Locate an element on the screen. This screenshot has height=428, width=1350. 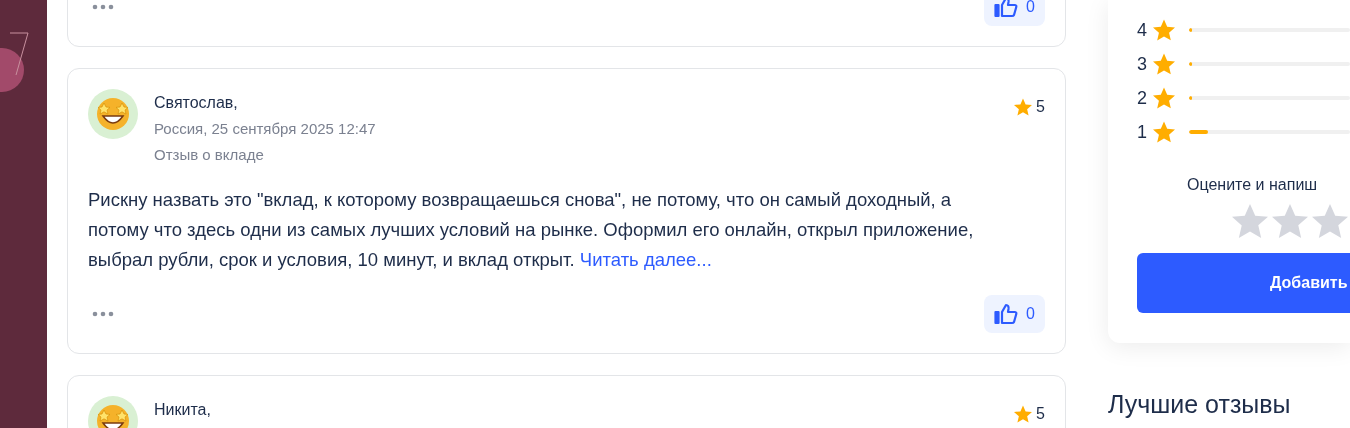
rating-level-label: 4 is located at coordinates (1142, 30).